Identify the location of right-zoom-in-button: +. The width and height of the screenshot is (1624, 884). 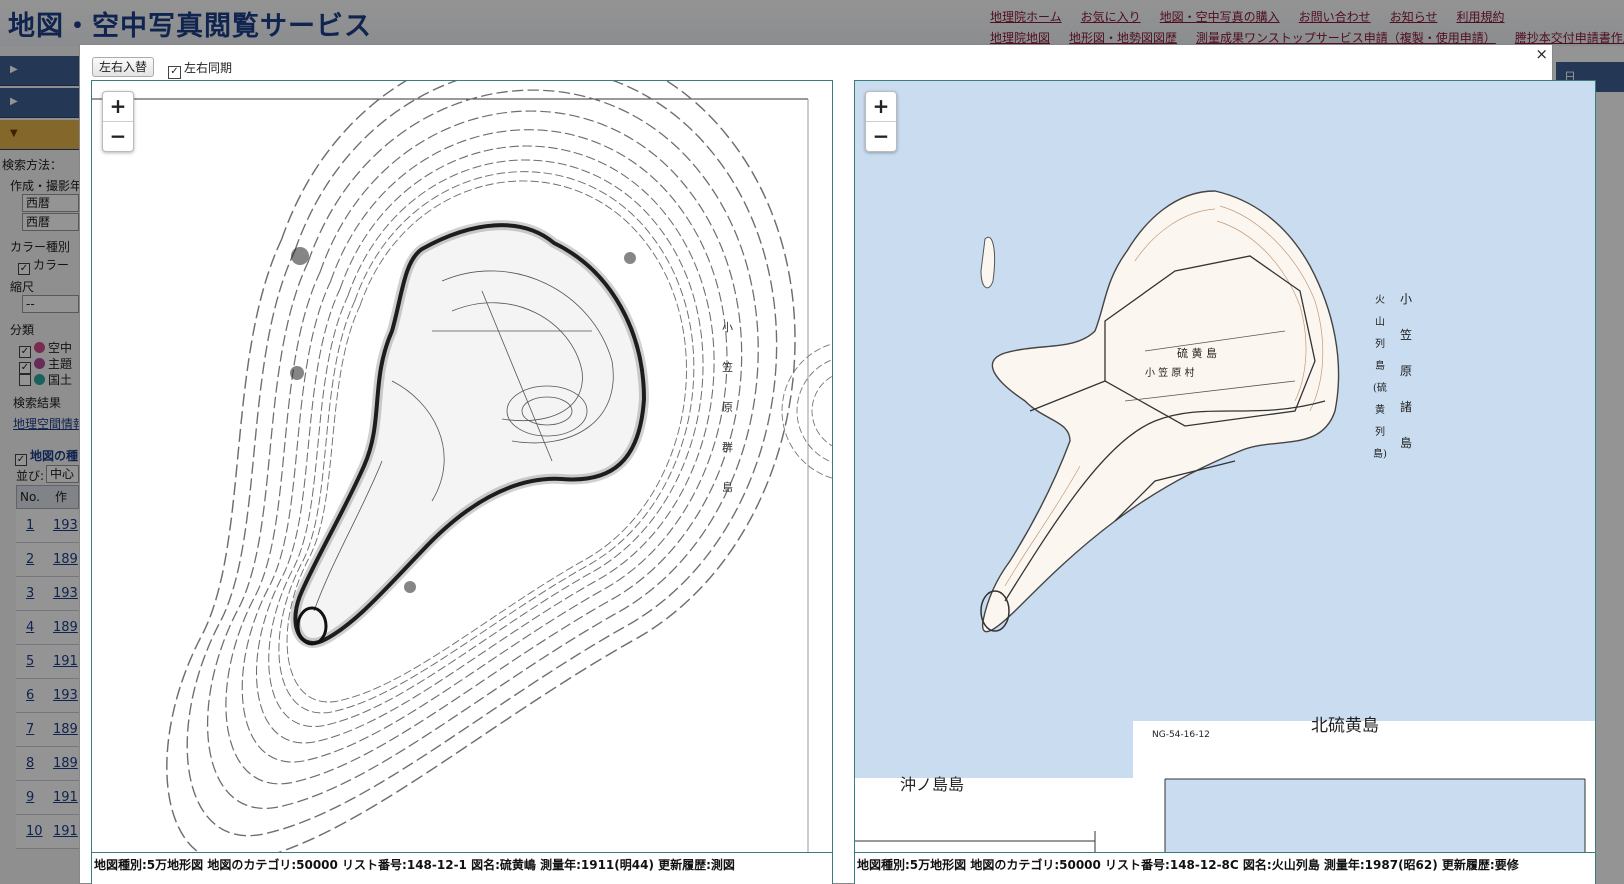
(881, 107).